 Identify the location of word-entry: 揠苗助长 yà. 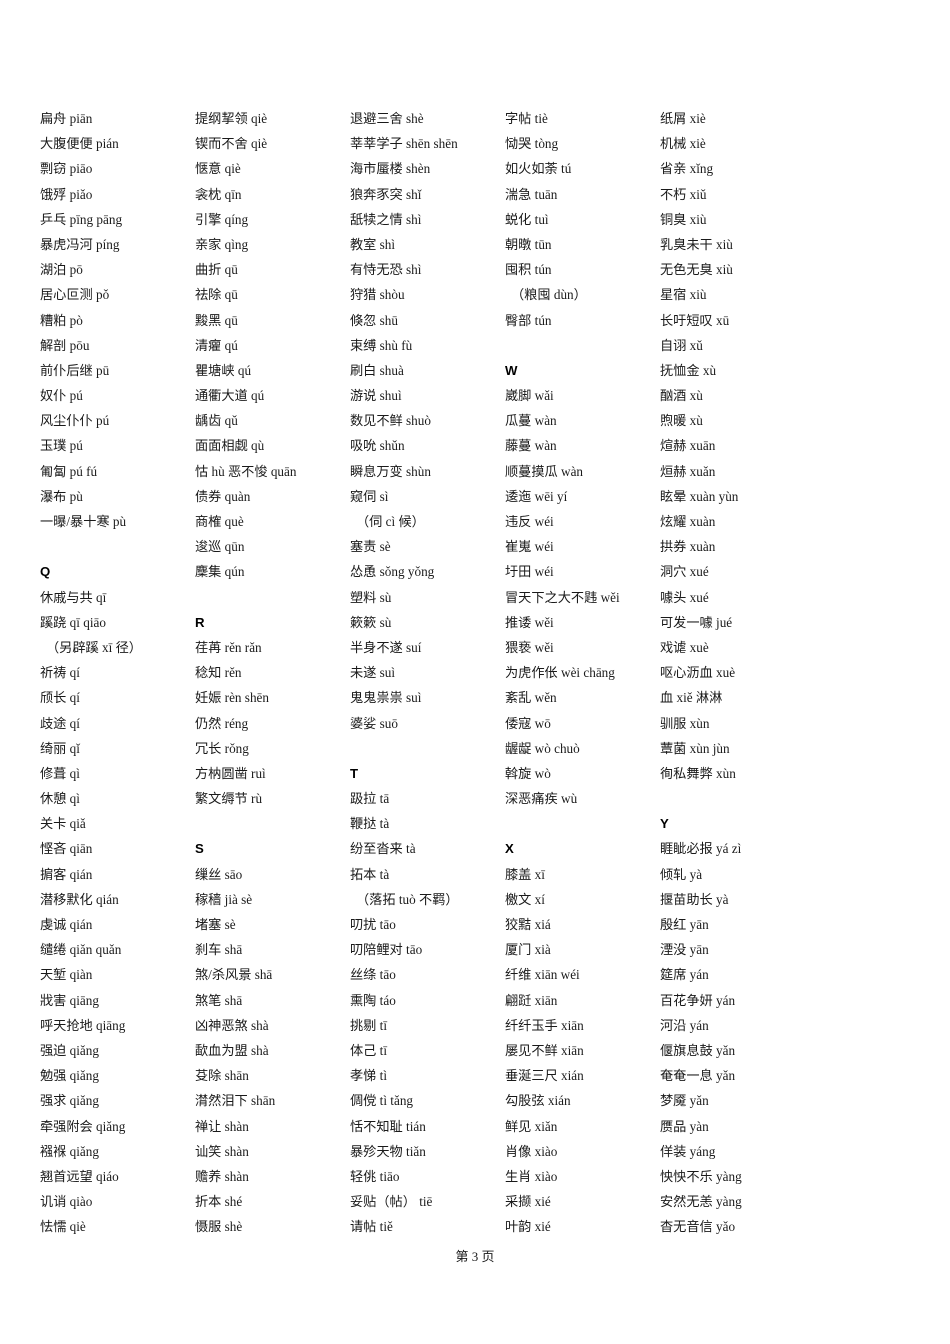
(694, 899).